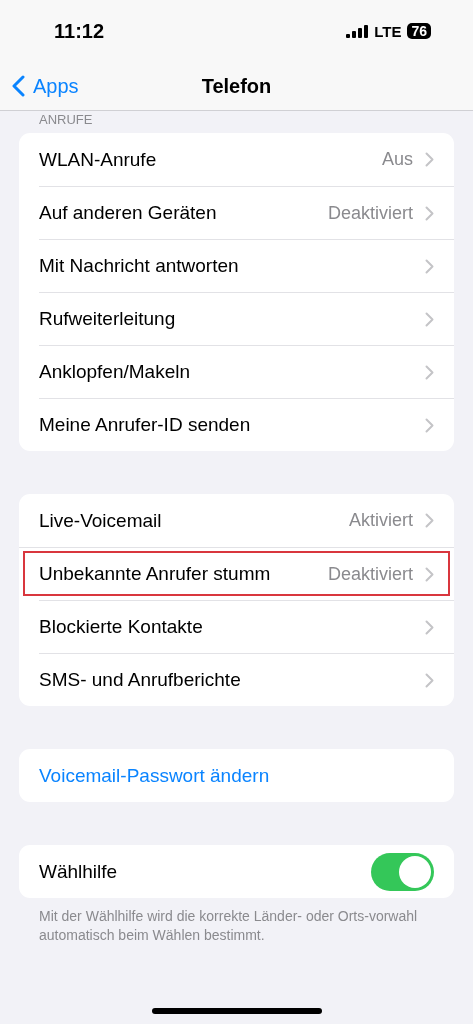  What do you see at coordinates (246, 520) in the screenshot?
I see `settings-row: Live-Voicemail Aktiviert` at bounding box center [246, 520].